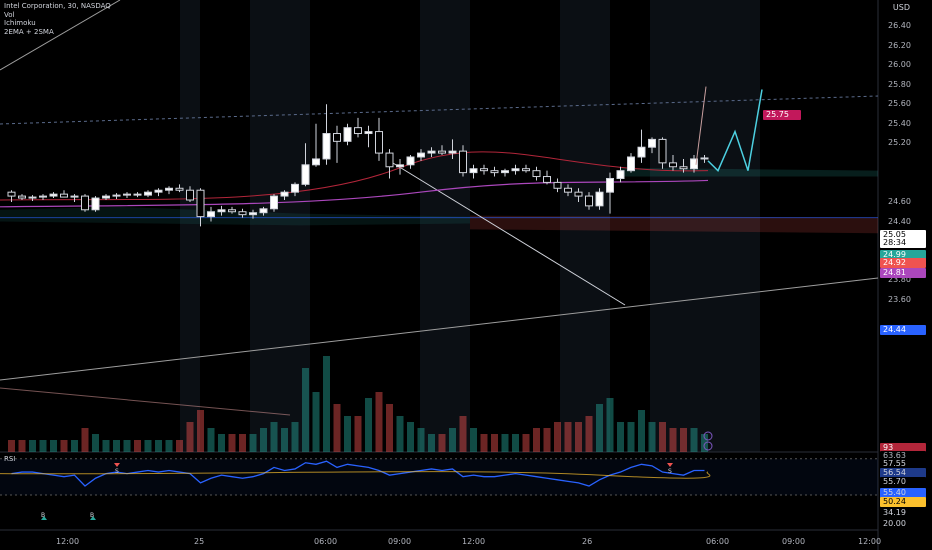 The image size is (932, 550). I want to click on rsi-label: 50.24, so click(903, 502).